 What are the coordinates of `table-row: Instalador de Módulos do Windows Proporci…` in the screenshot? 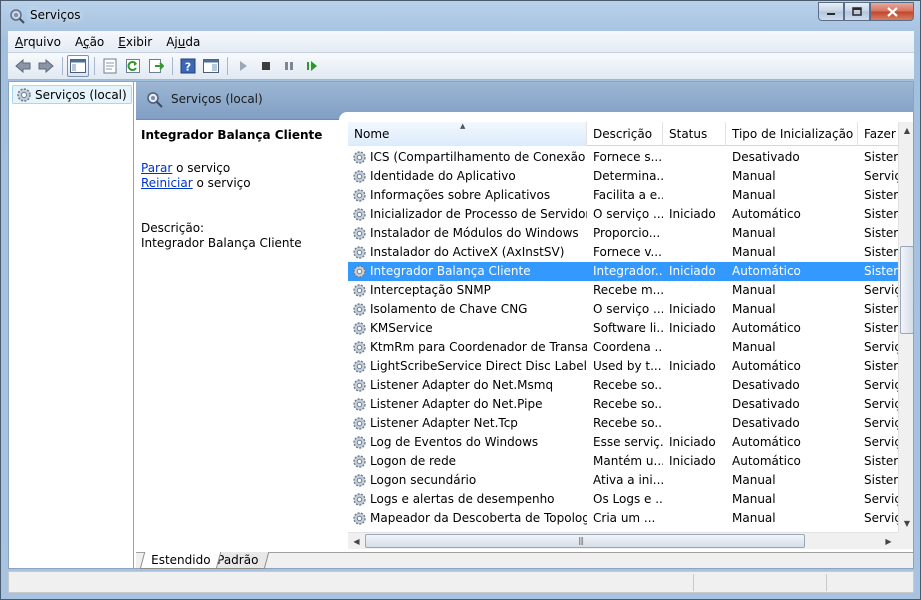 It's located at (623, 233).